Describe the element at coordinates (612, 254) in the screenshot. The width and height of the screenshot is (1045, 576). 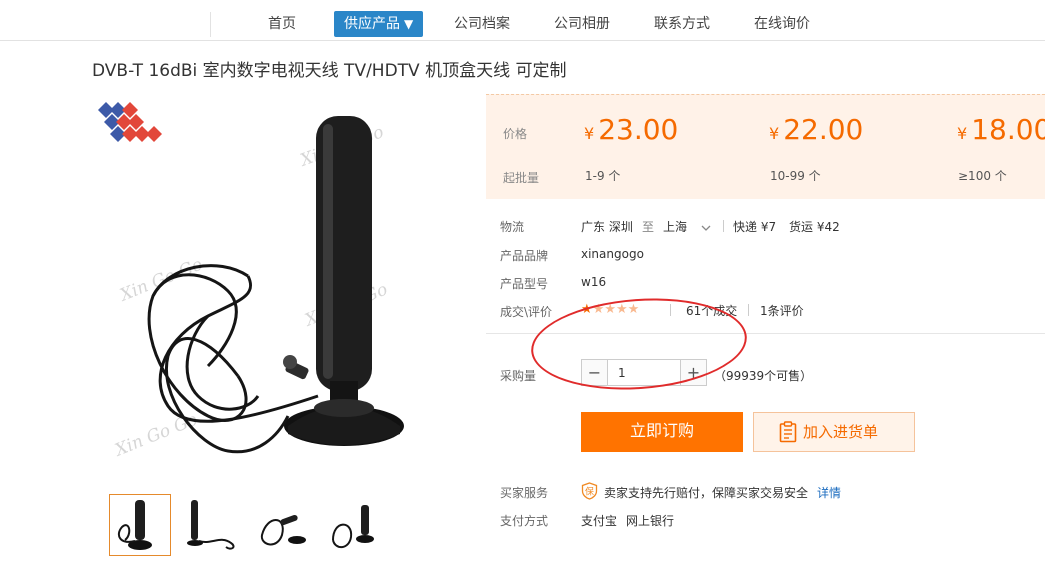
I see `brand-value: xinangogo` at that location.